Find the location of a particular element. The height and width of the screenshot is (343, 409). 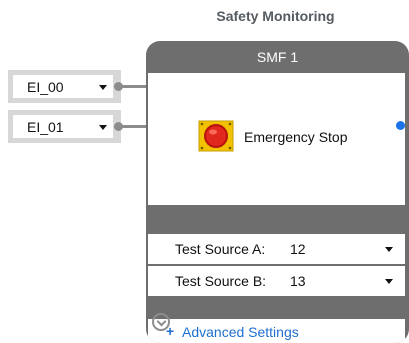

input-slot-1: EI_01 is located at coordinates (64, 126).